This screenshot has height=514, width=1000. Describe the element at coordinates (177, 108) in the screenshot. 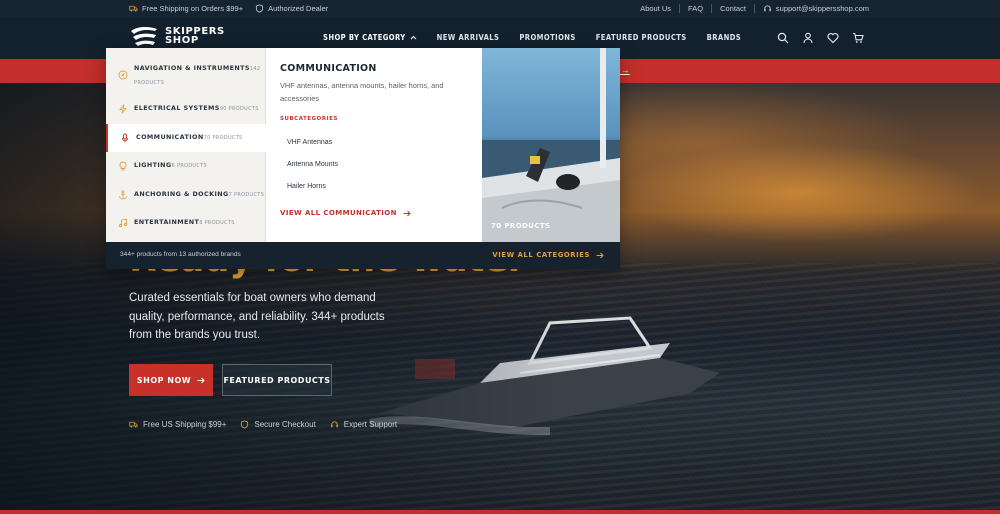

I see `category-name: ELECTRICAL SYSTEMS` at that location.